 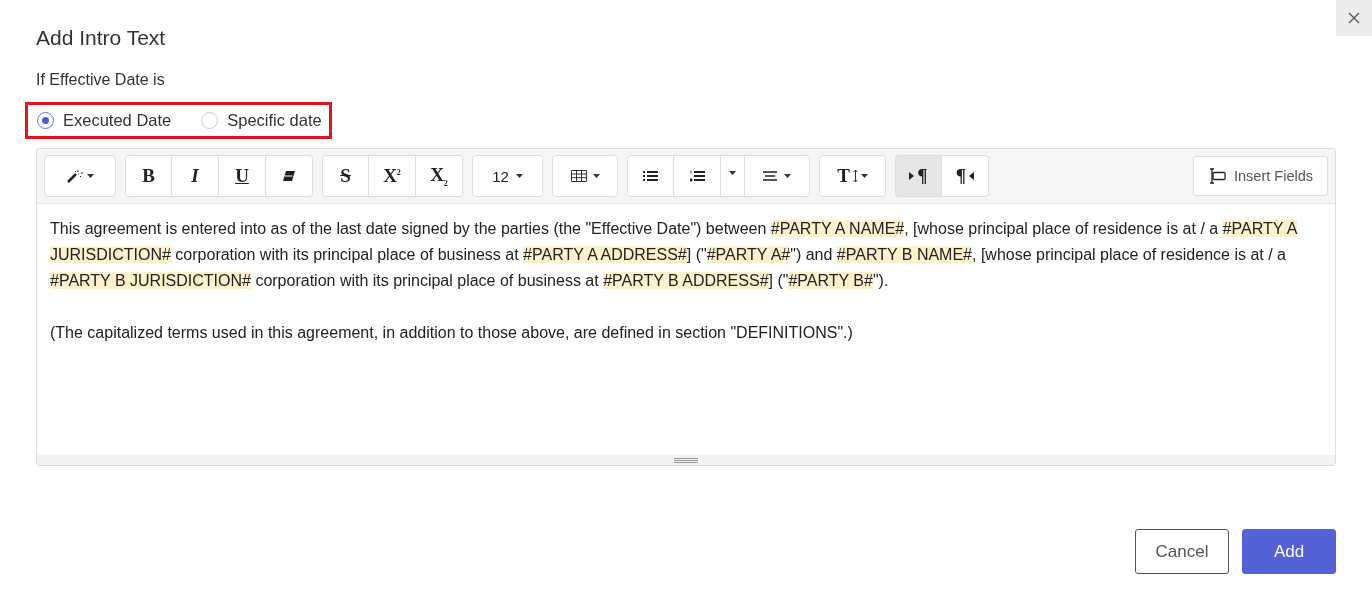 I want to click on bullet-list-icon, so click(x=650, y=176).